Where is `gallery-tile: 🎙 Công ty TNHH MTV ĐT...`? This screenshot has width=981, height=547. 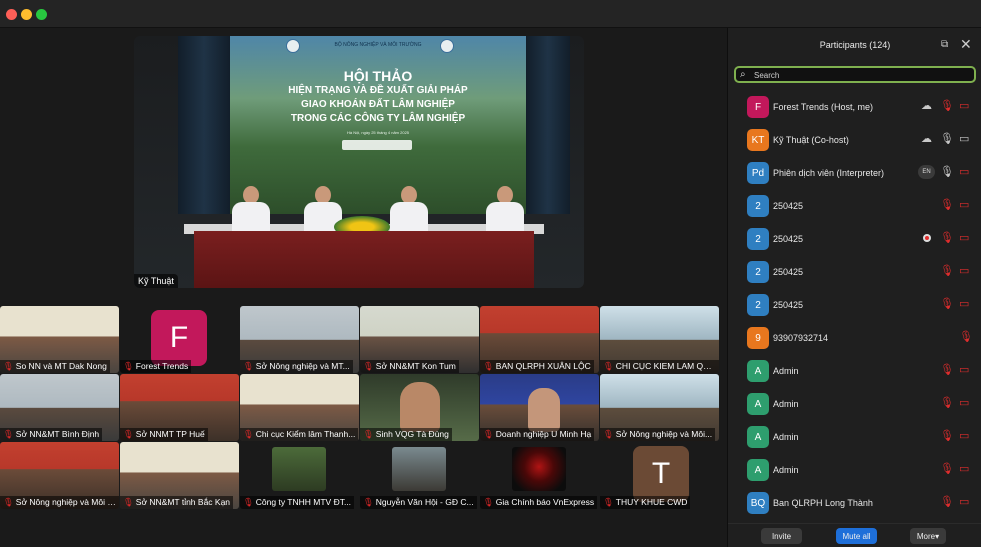
gallery-tile: 🎙 Công ty TNHH MTV ĐT... is located at coordinates (299, 475).